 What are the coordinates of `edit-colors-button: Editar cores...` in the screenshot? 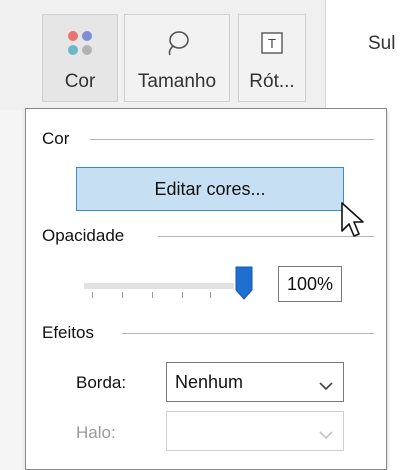 It's located at (210, 189).